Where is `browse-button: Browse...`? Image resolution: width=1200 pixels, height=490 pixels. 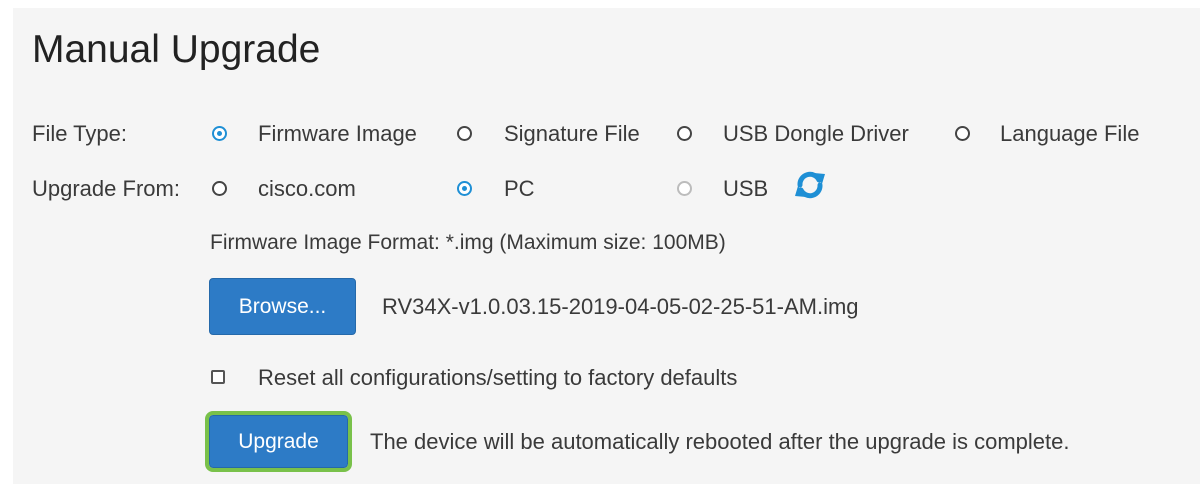 browse-button: Browse... is located at coordinates (282, 306).